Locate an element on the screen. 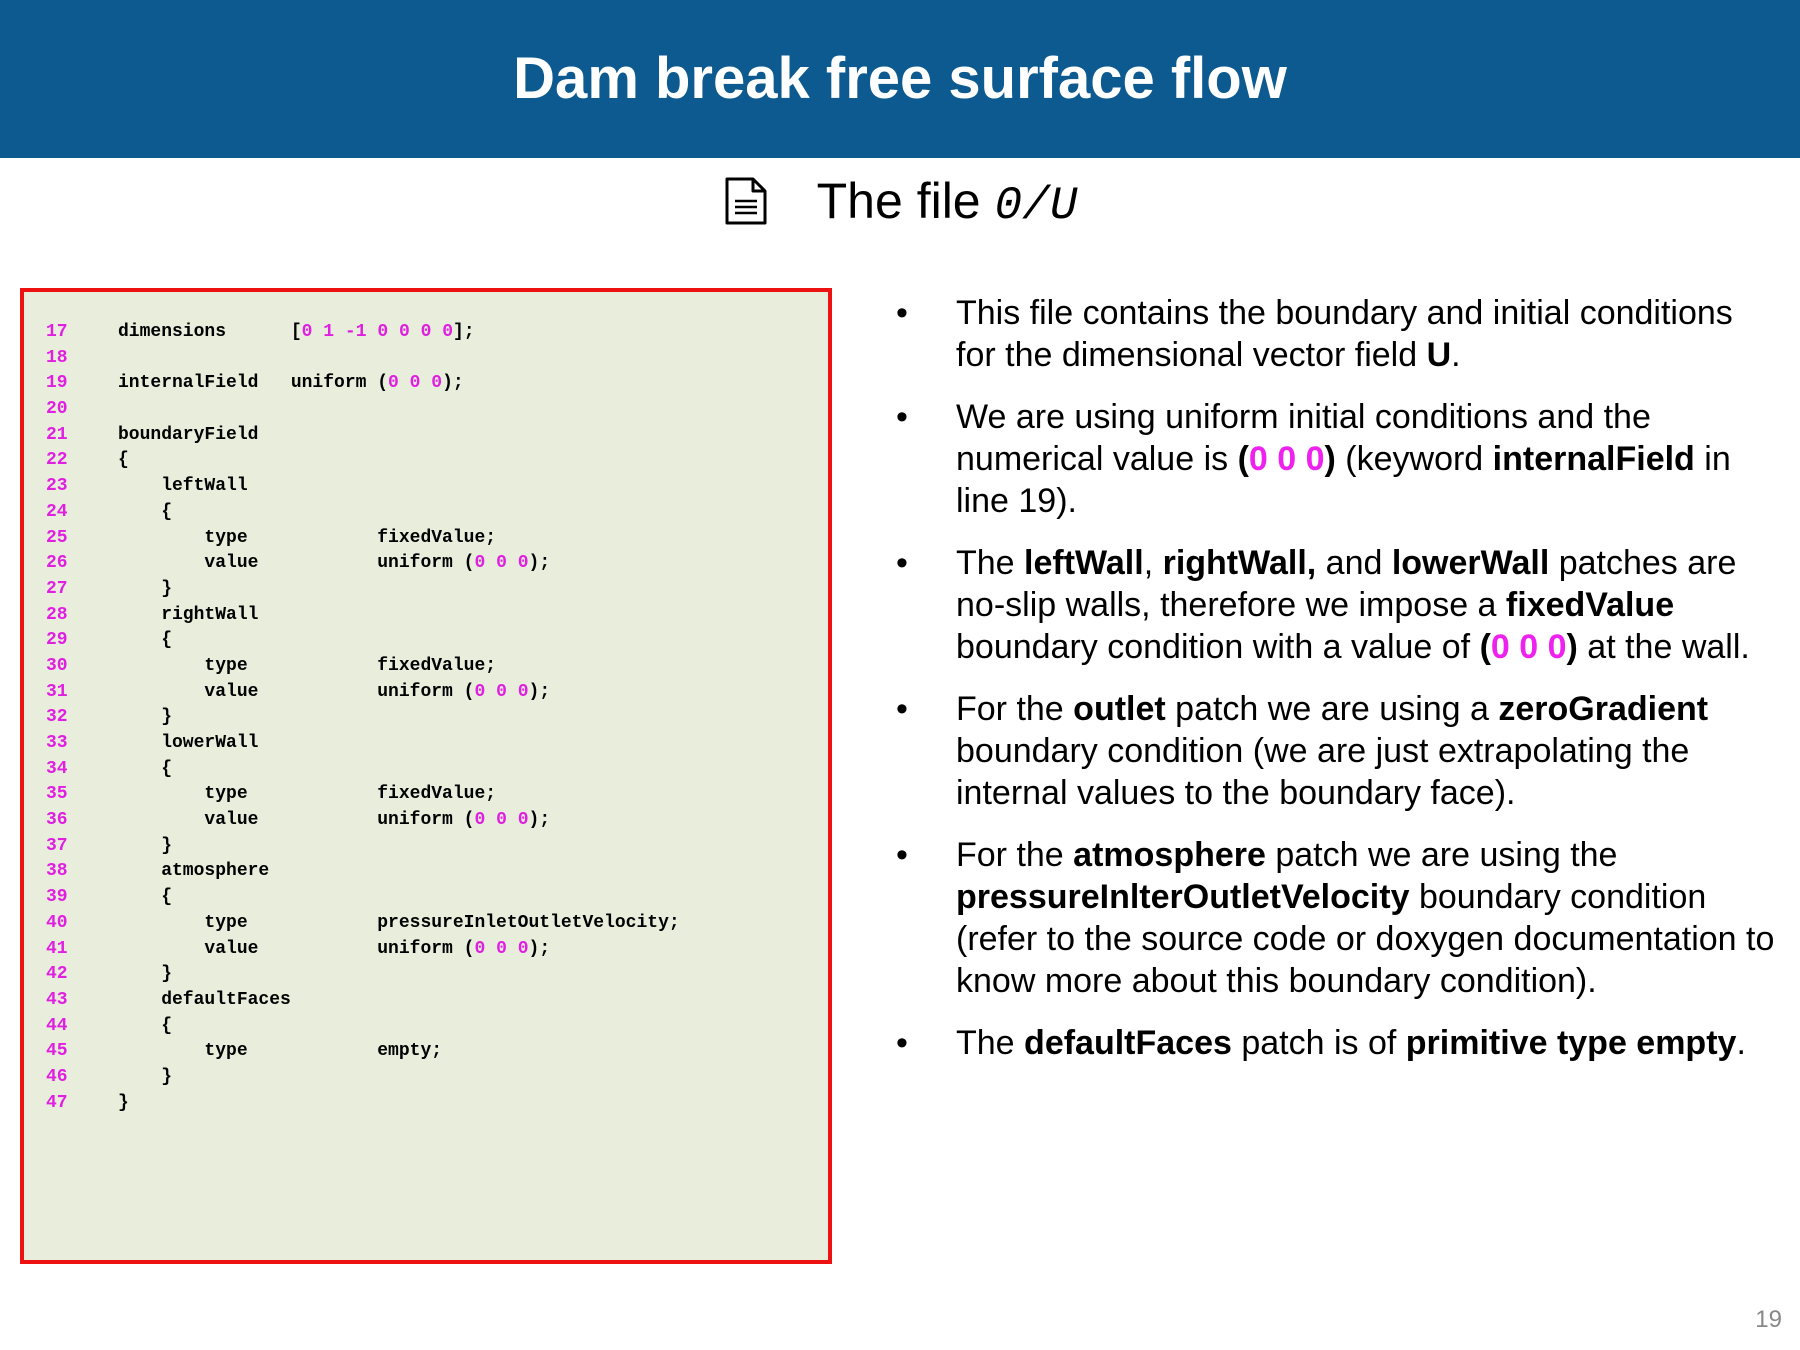  page-number: 19 is located at coordinates (1768, 1319).